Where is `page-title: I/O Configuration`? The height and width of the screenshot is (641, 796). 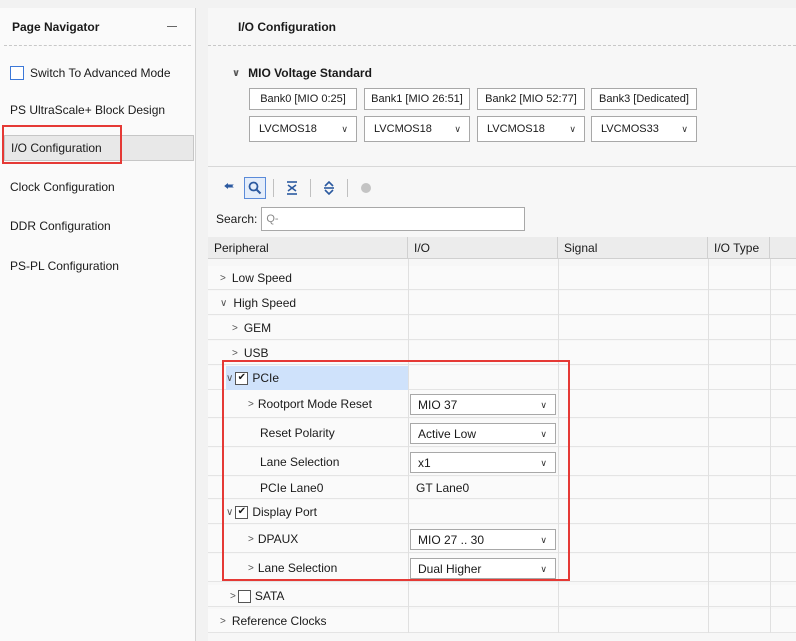
page-title: I/O Configuration is located at coordinates (502, 27).